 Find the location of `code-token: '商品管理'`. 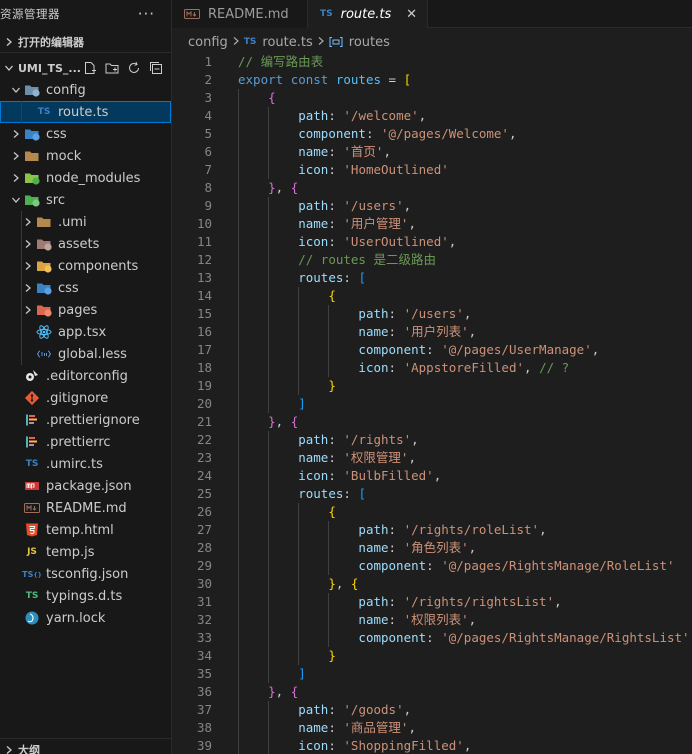

code-token: '商品管理' is located at coordinates (376, 727).